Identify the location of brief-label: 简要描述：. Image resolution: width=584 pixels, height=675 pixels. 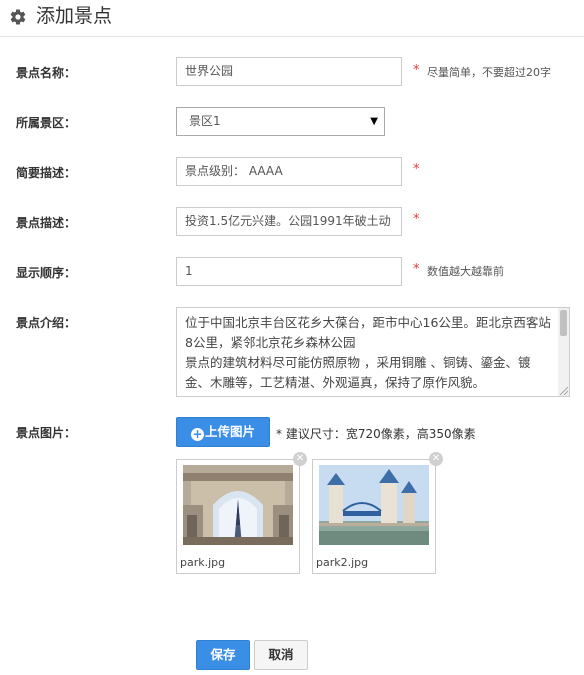
(46, 173).